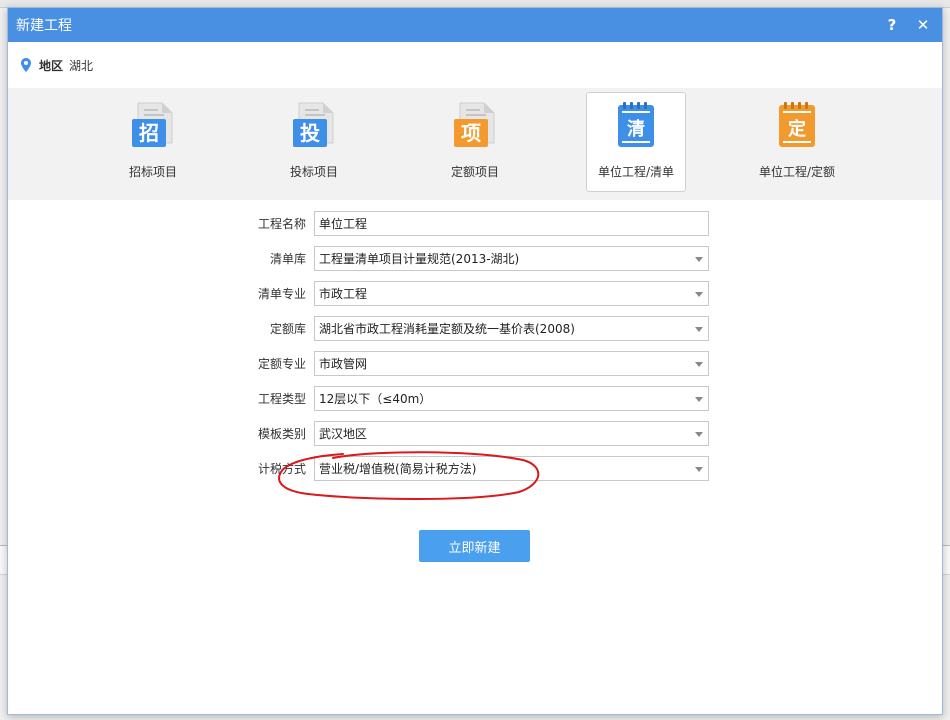 Image resolution: width=950 pixels, height=720 pixels. I want to click on row-bill-library: 清单库 工程量清单项目计量规范(2013-湖北), so click(477, 258).